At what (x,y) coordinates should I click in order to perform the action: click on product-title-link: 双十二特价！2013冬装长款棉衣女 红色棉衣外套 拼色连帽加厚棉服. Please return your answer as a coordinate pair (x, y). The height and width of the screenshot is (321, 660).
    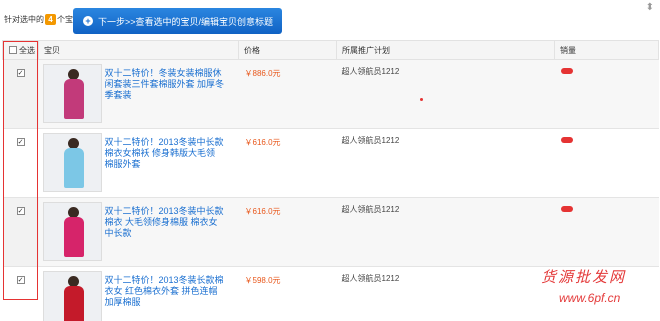
    Looking at the image, I should click on (165, 296).